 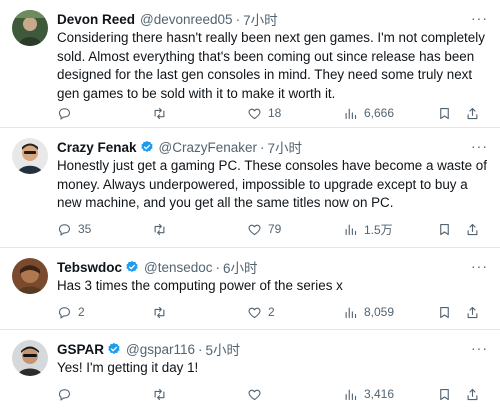 What do you see at coordinates (178, 267) in the screenshot?
I see `author-handle: @tensedoc` at bounding box center [178, 267].